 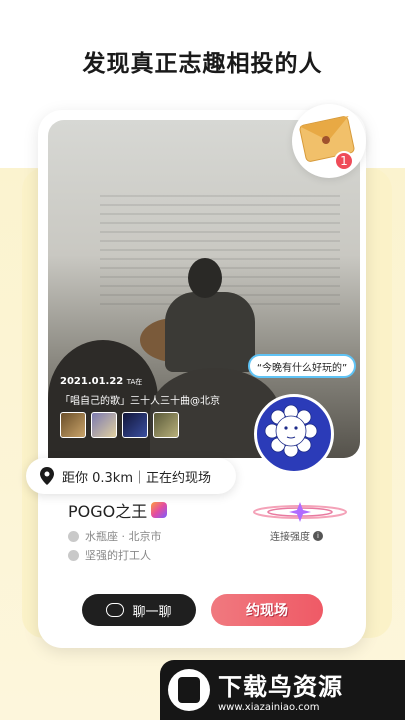 I want to click on notification-badge: 1, so click(x=344, y=161).